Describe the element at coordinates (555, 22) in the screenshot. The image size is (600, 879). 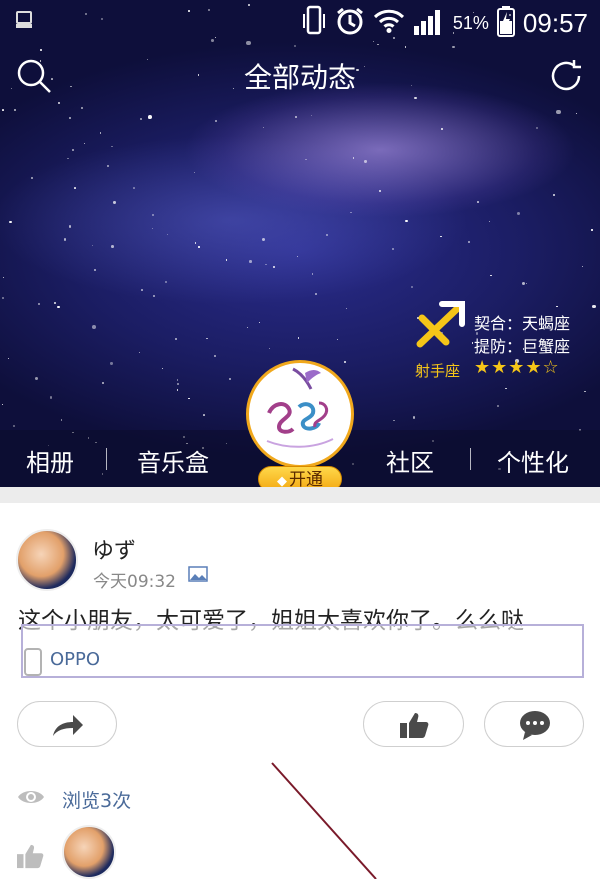
I see `clock: 09:57` at that location.